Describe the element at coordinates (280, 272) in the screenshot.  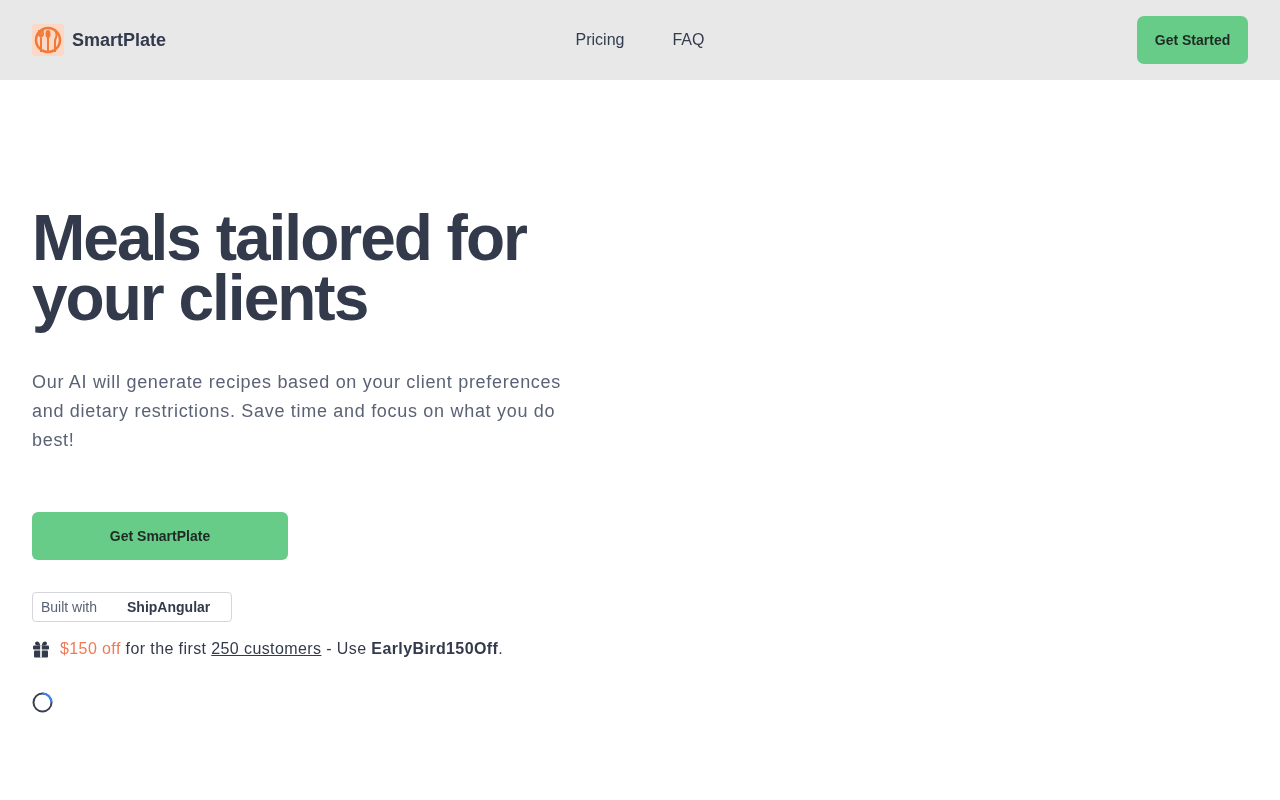
I see `hero-headline: Meals tailored for your clients` at that location.